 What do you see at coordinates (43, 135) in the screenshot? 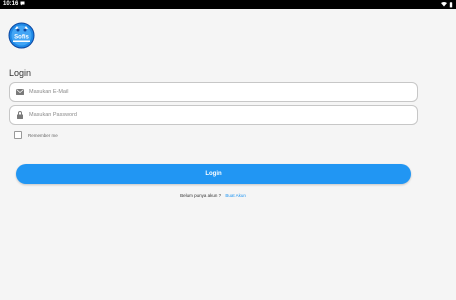
I see `remember-label: Remember me` at bounding box center [43, 135].